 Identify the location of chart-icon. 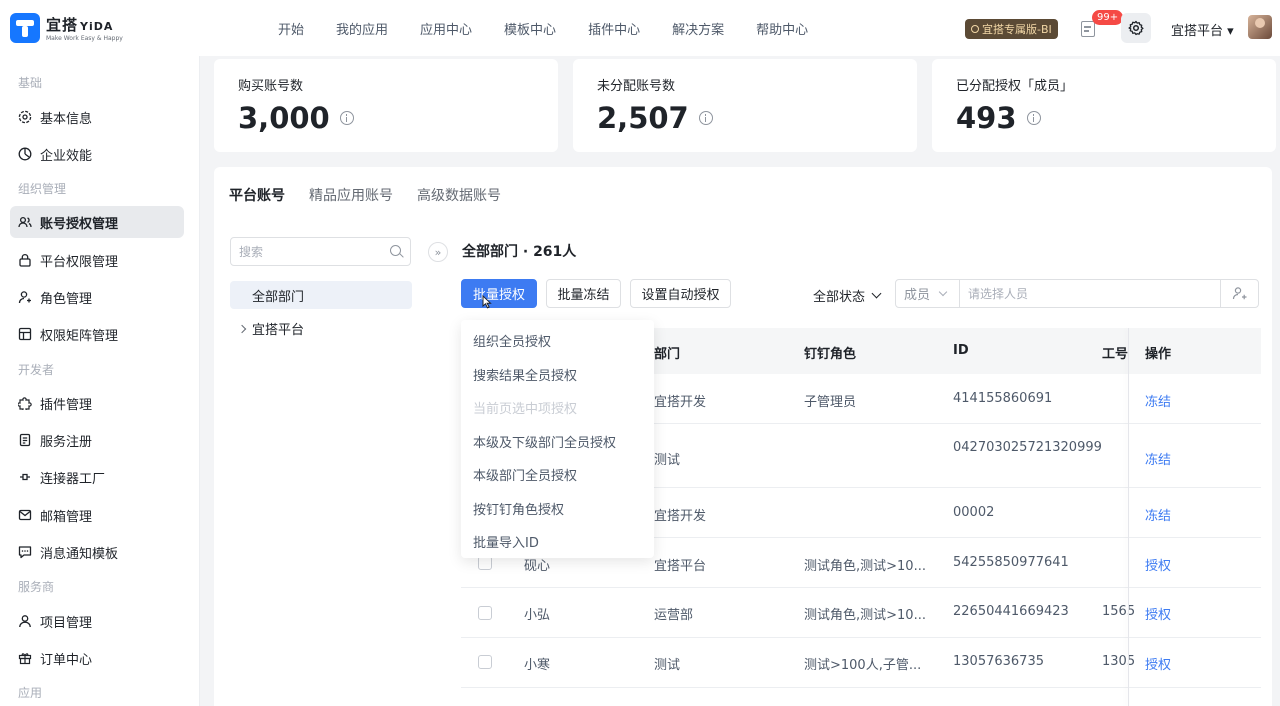
(25, 154).